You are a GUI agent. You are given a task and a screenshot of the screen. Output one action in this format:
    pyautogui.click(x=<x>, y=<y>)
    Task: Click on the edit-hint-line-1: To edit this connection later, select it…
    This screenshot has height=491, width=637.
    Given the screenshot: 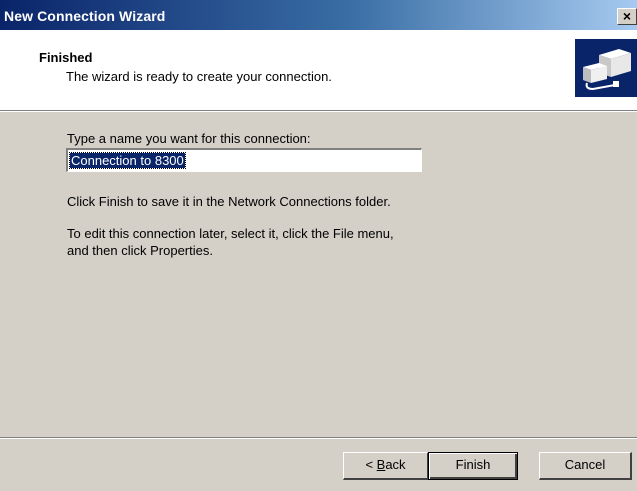 What is the action you would take?
    pyautogui.click(x=230, y=233)
    